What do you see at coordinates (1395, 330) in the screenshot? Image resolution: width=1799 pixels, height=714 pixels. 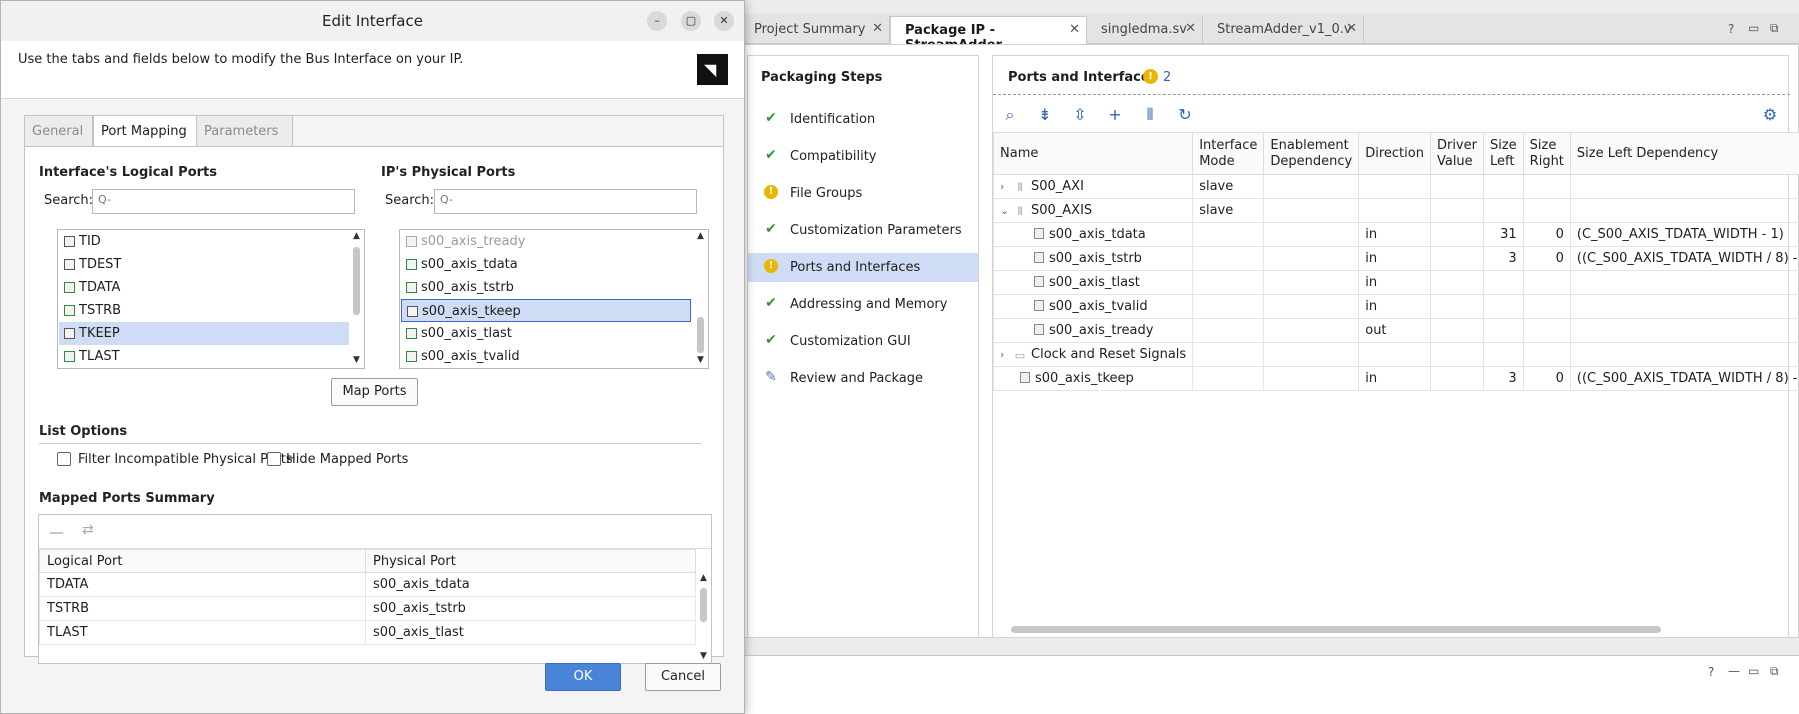 I see `table-row: s00_axis_tready out` at bounding box center [1395, 330].